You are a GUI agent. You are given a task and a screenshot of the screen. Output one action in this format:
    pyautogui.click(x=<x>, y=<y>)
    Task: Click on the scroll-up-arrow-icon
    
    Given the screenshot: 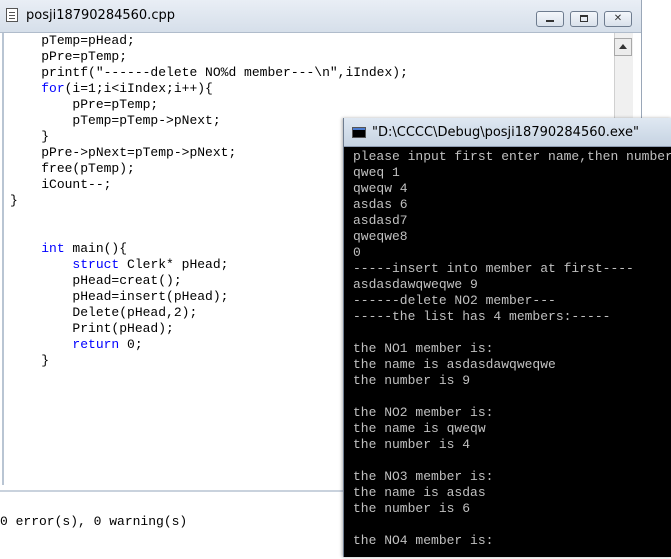 What is the action you would take?
    pyautogui.click(x=623, y=47)
    